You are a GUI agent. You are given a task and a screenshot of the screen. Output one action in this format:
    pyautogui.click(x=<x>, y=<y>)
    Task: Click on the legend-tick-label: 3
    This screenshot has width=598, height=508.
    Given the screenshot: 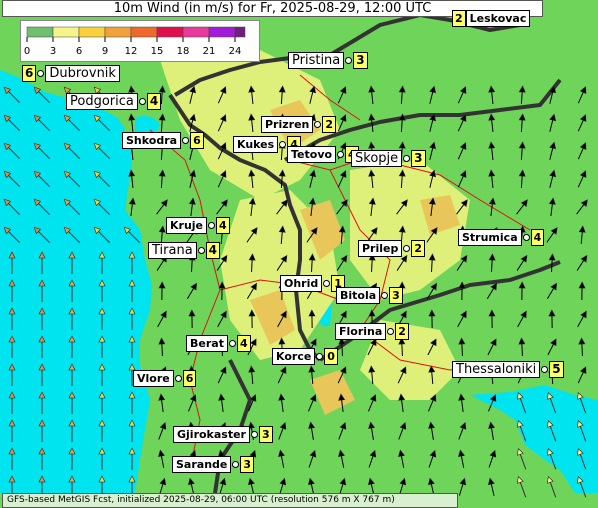 What is the action you would take?
    pyautogui.click(x=53, y=51)
    